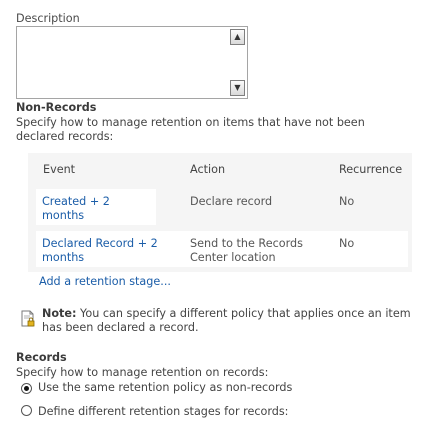 The width and height of the screenshot is (422, 434). Describe the element at coordinates (102, 251) in the screenshot. I see `table-row-2-event-link: Declared Record + 2 months` at that location.